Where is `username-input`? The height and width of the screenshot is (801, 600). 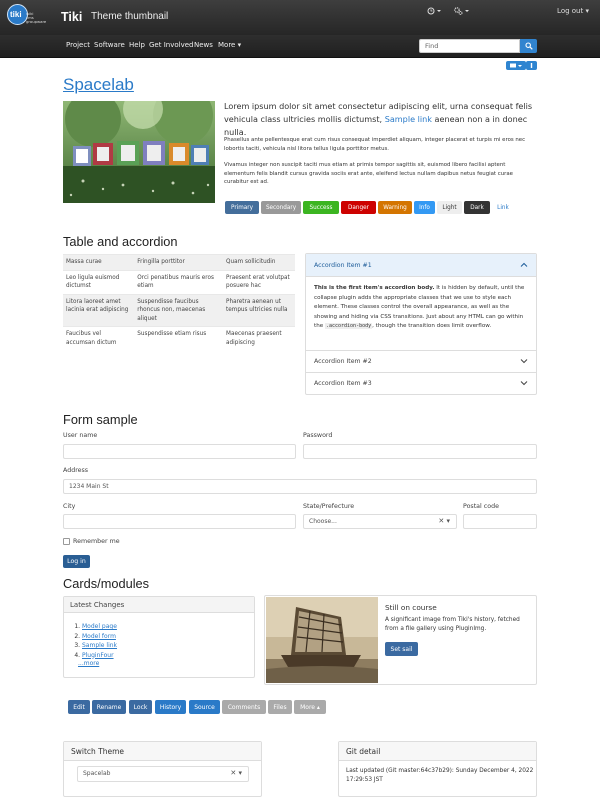 username-input is located at coordinates (179, 451).